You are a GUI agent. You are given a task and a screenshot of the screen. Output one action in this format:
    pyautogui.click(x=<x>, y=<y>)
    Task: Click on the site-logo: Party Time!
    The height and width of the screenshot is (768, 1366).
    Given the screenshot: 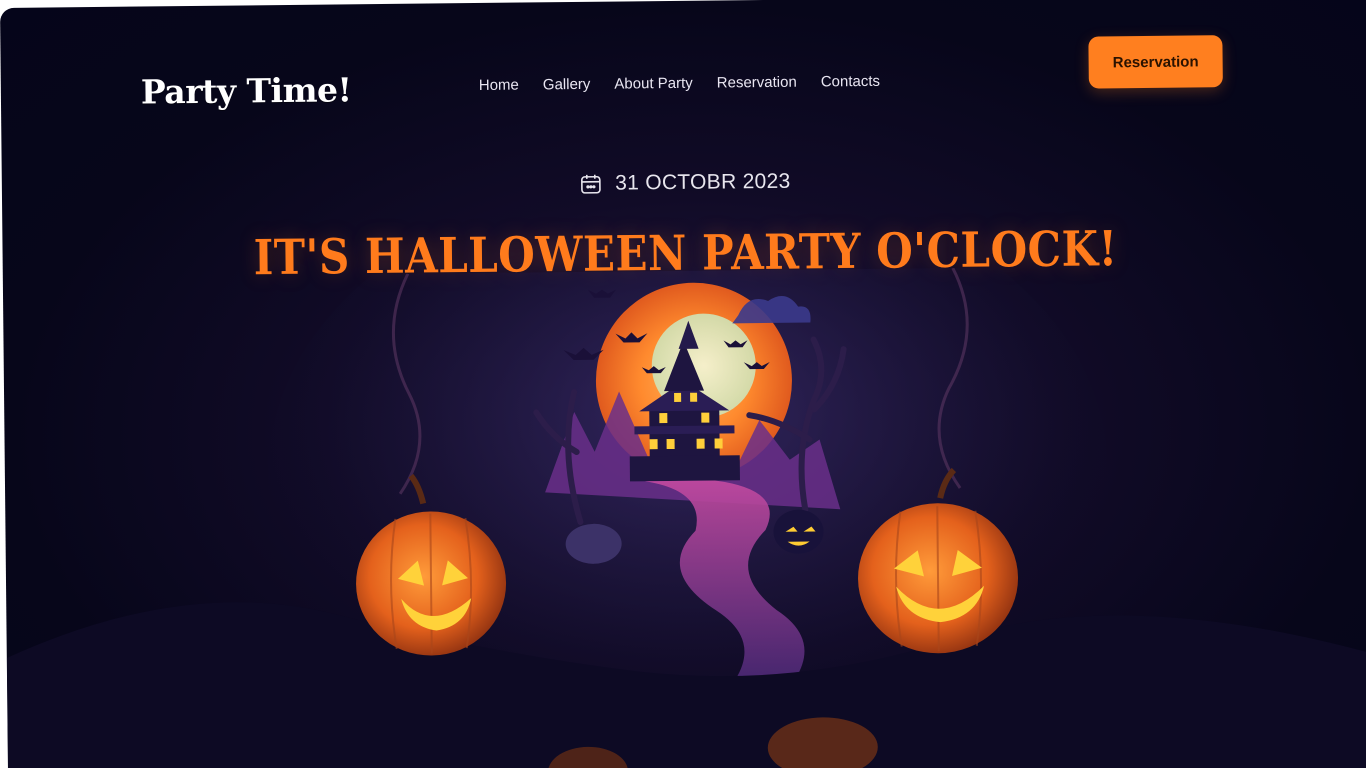 What is the action you would take?
    pyautogui.click(x=246, y=90)
    